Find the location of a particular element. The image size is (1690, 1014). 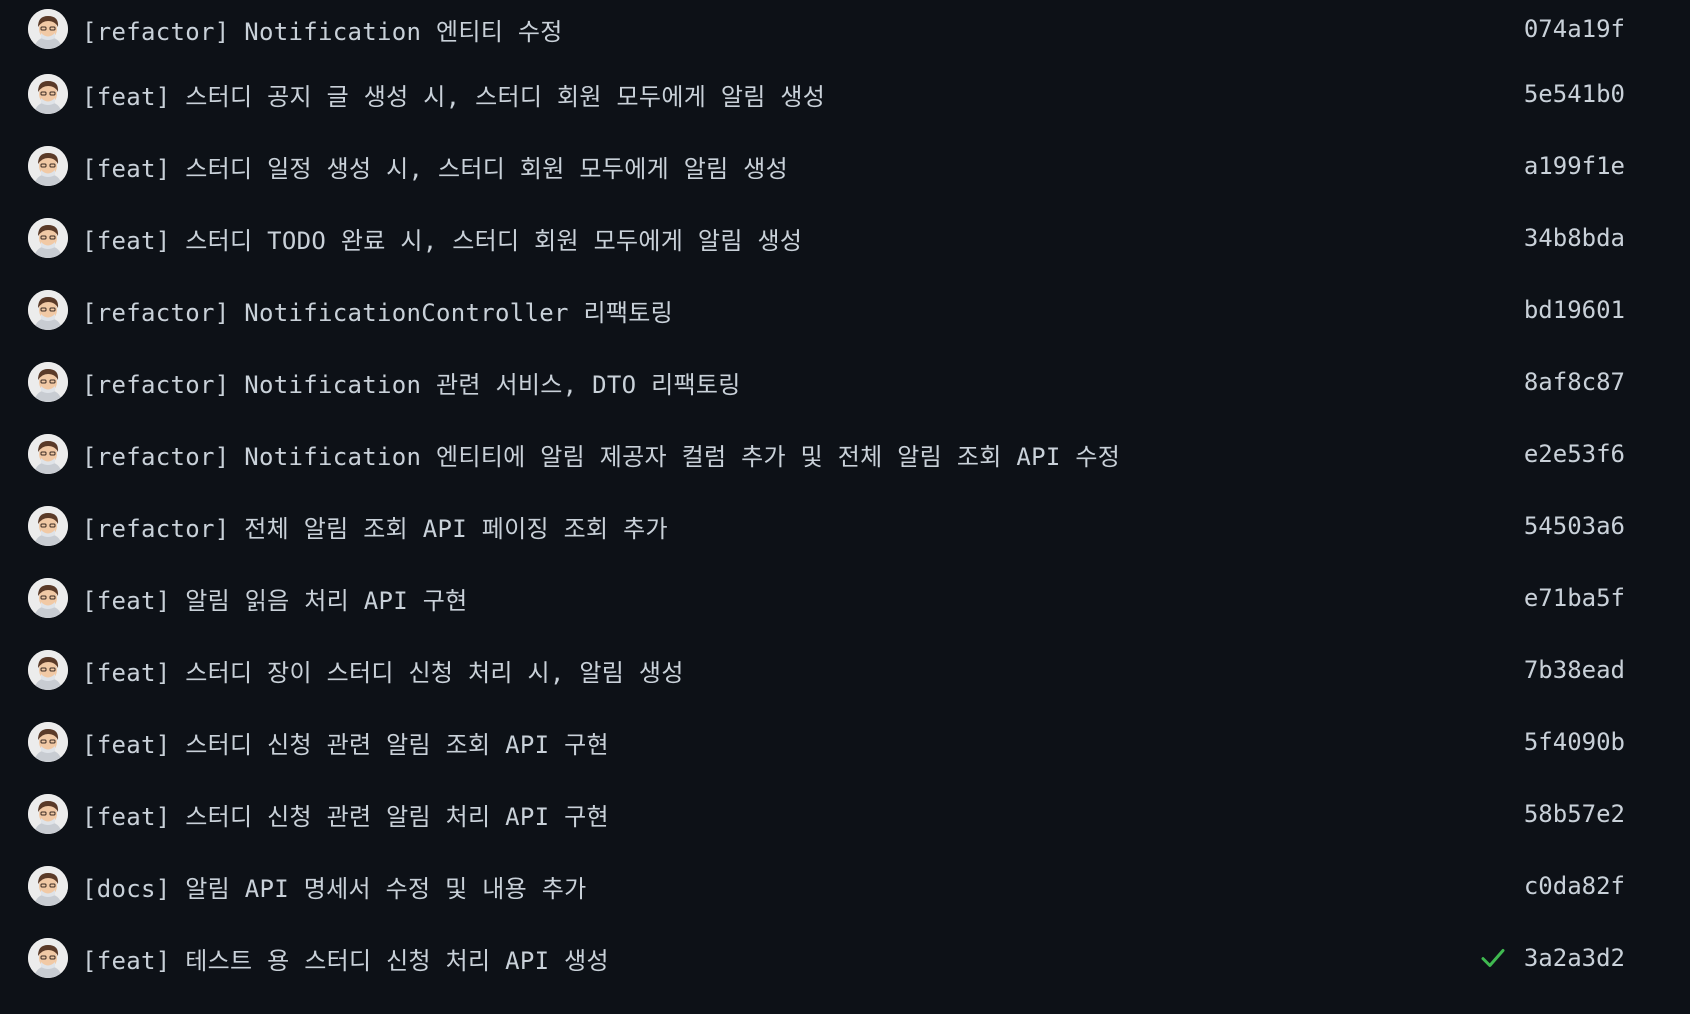

commit-sha: bd19601 is located at coordinates (1574, 310).